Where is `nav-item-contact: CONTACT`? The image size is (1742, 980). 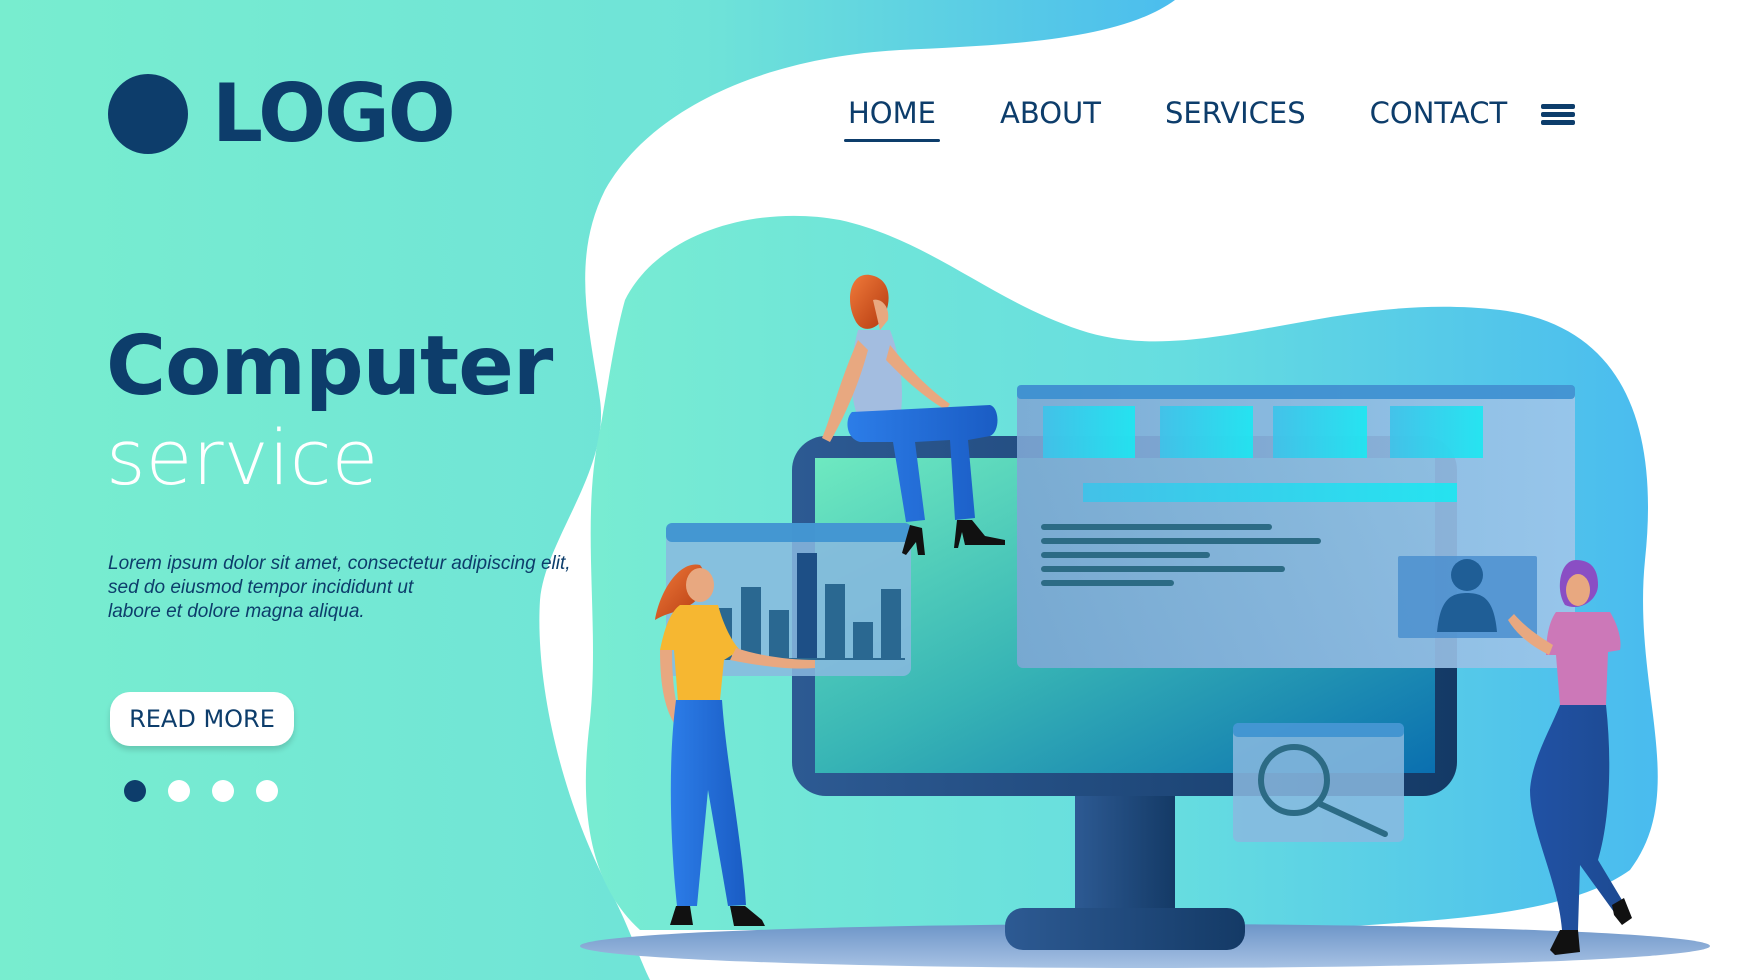
nav-item-contact: CONTACT is located at coordinates (1439, 118).